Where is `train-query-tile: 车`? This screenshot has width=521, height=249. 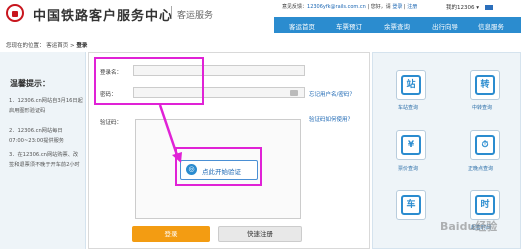 train-query-tile: 车 is located at coordinates (411, 205).